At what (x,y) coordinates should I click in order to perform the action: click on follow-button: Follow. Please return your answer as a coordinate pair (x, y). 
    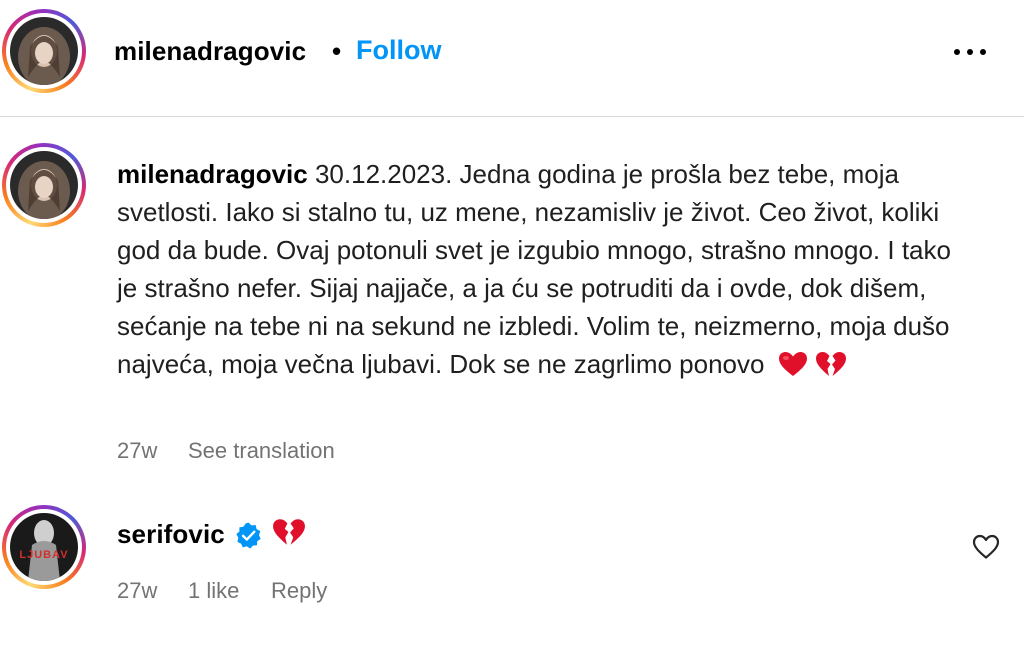
    Looking at the image, I should click on (398, 50).